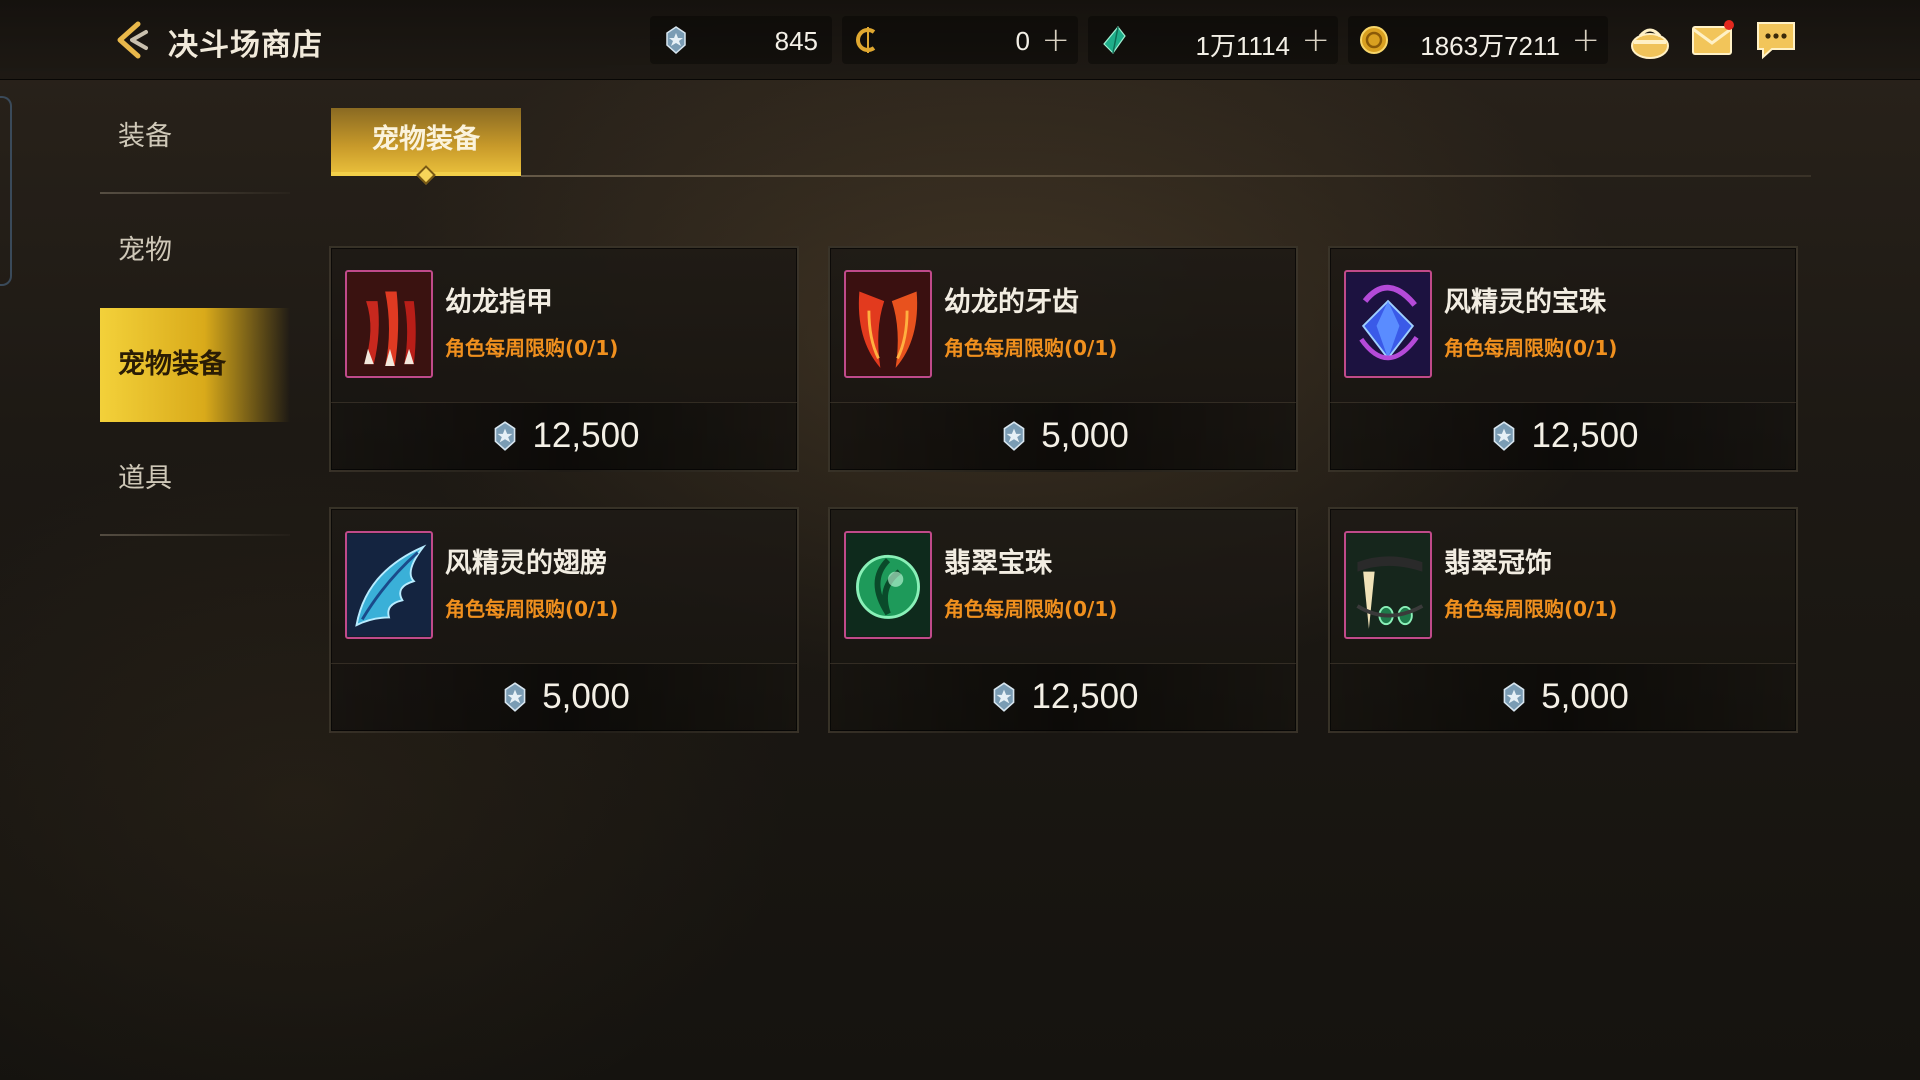  What do you see at coordinates (132, 40) in the screenshot?
I see `back-arrow-icon` at bounding box center [132, 40].